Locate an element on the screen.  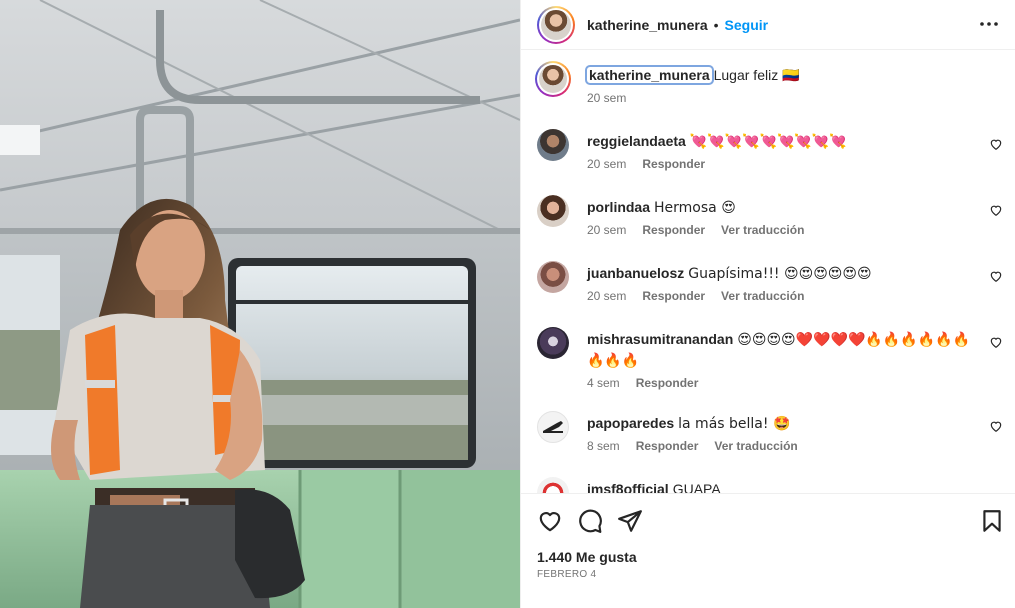
bookmark-icon is located at coordinates (992, 521).